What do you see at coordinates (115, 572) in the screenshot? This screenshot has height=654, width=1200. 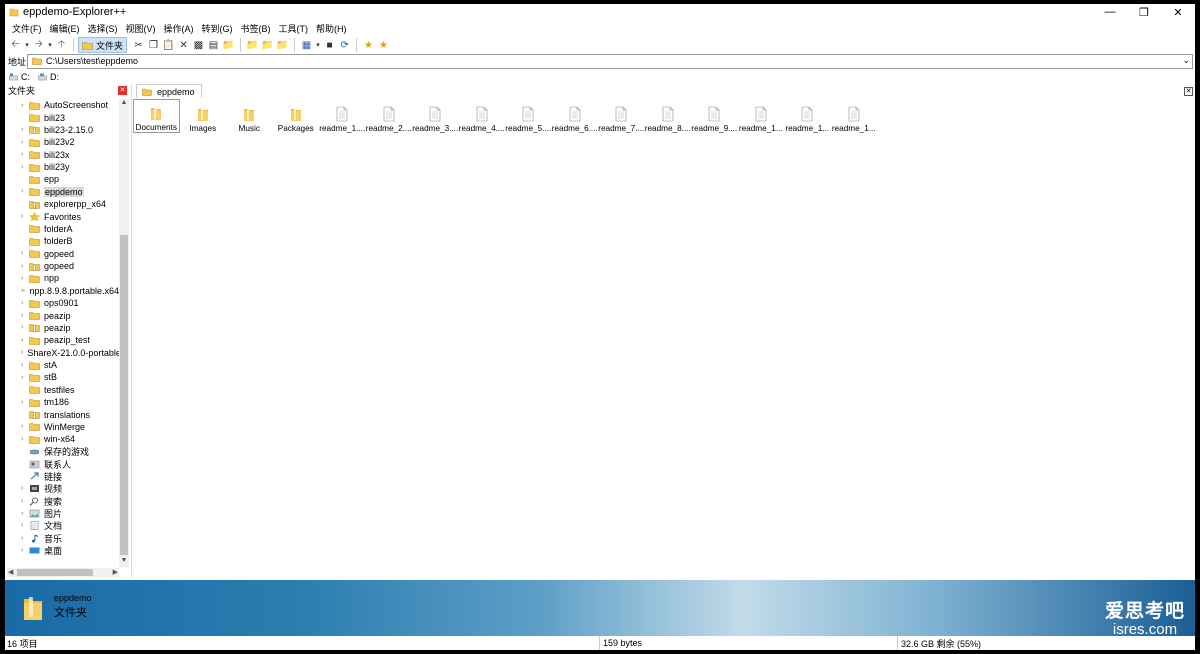 I see `chevron-right-icon: ▶` at bounding box center [115, 572].